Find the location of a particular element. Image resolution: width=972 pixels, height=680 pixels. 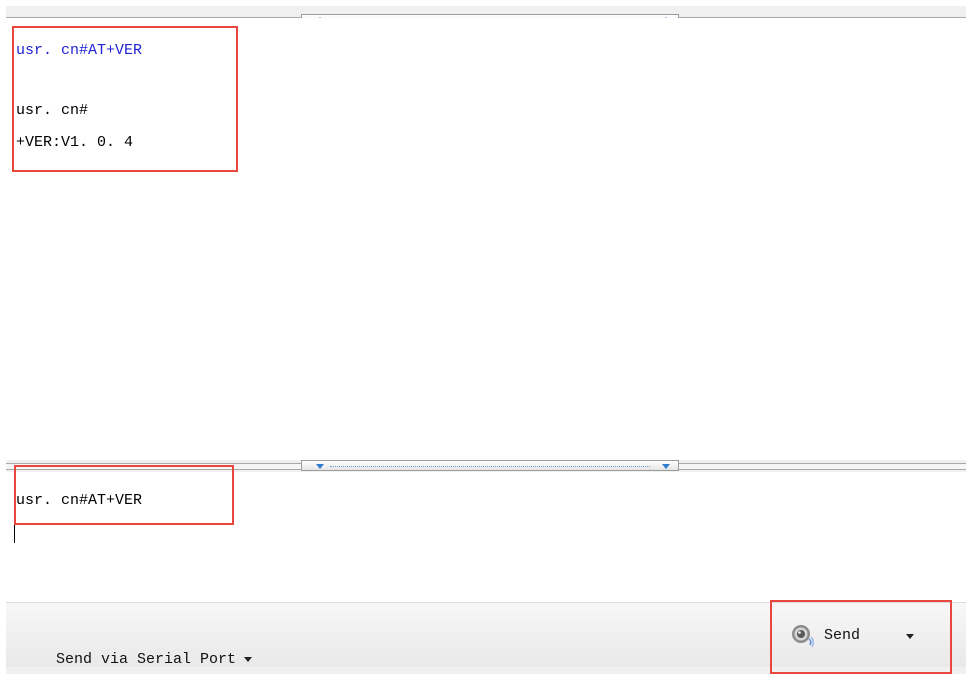

splitter-grip is located at coordinates (490, 465).